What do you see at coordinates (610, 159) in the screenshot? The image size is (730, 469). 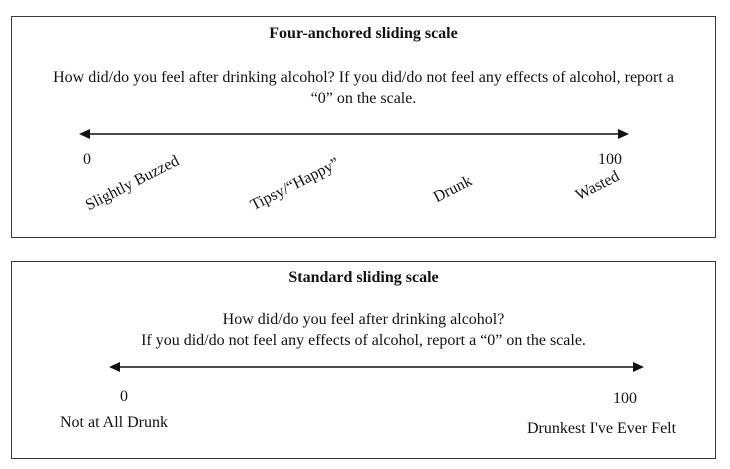 I see `four-anchored-max-label: 100` at bounding box center [610, 159].